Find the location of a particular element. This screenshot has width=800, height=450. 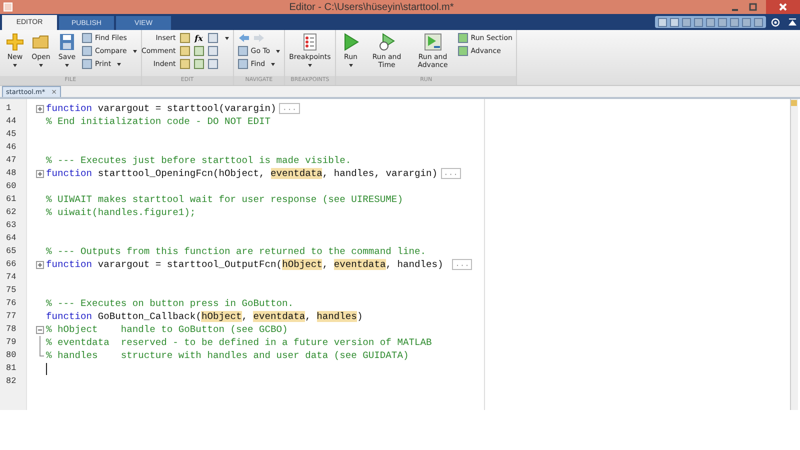

line-number: 65 is located at coordinates (11, 251).